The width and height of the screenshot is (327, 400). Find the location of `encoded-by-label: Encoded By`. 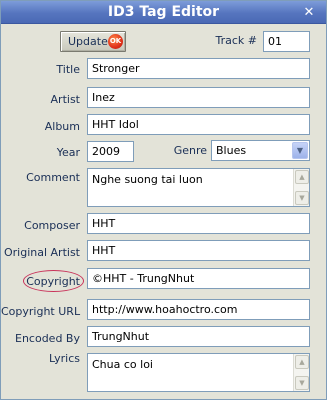

encoded-by-label: Encoded By is located at coordinates (47, 338).